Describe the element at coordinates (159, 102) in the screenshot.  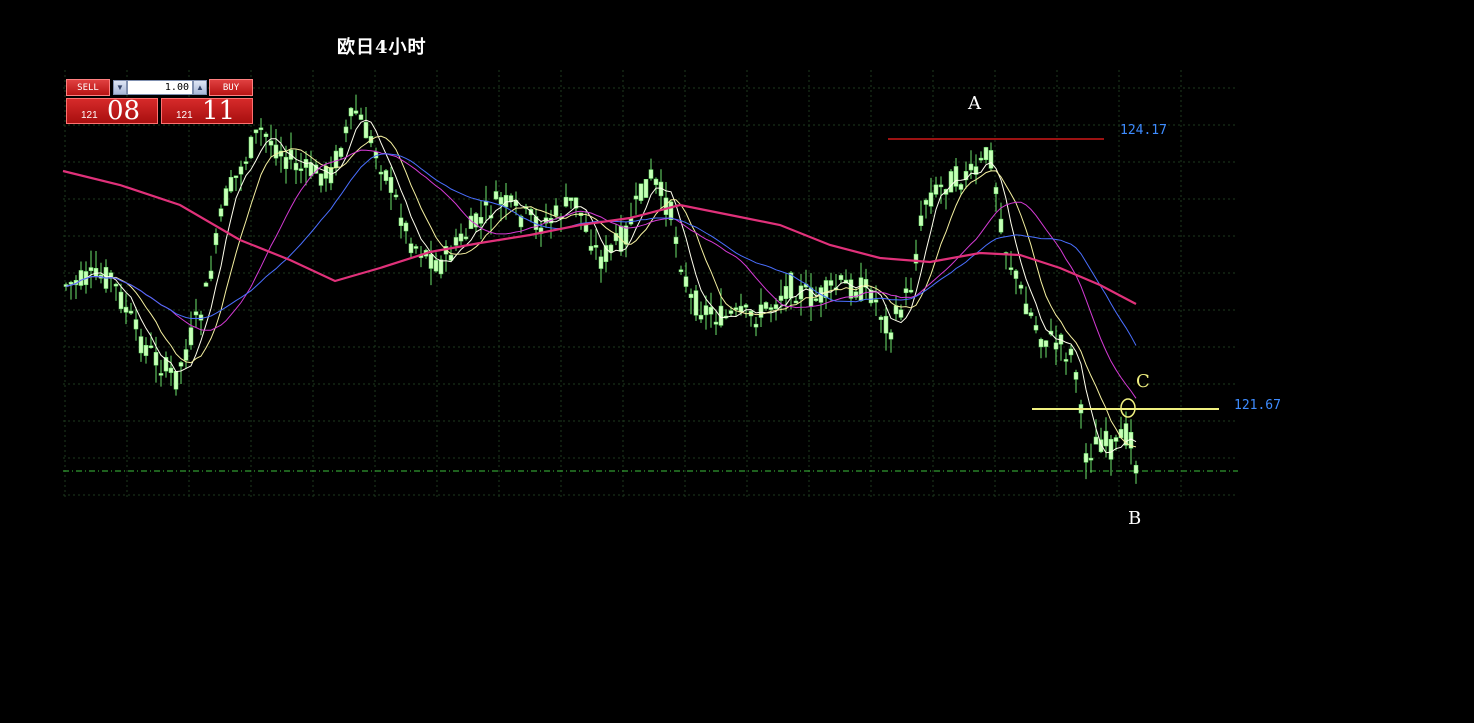
I see `one-click-trading-panel: SELL ▼ ▲ BUY 121 08 121 11` at that location.